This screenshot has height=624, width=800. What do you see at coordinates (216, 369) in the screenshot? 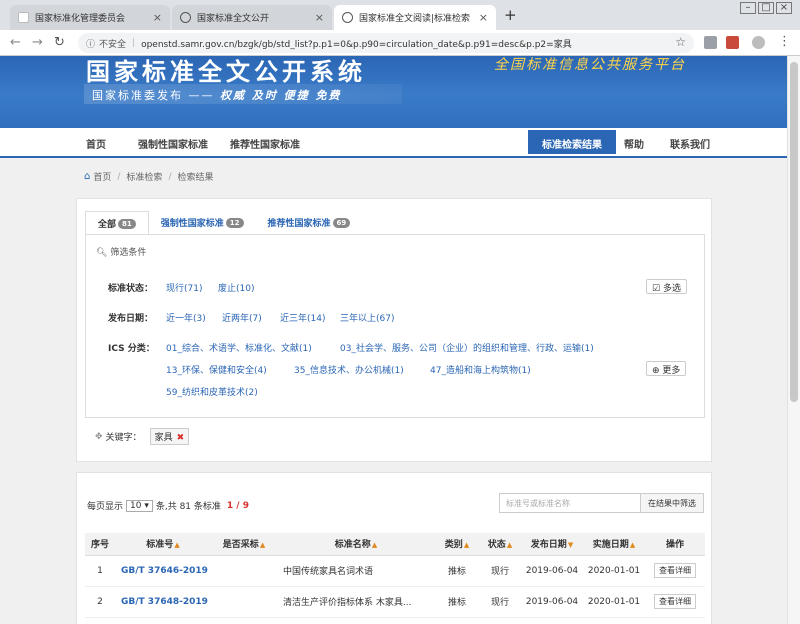
I see `ics-option-13: 13_环保、保健和安全(4)` at bounding box center [216, 369].